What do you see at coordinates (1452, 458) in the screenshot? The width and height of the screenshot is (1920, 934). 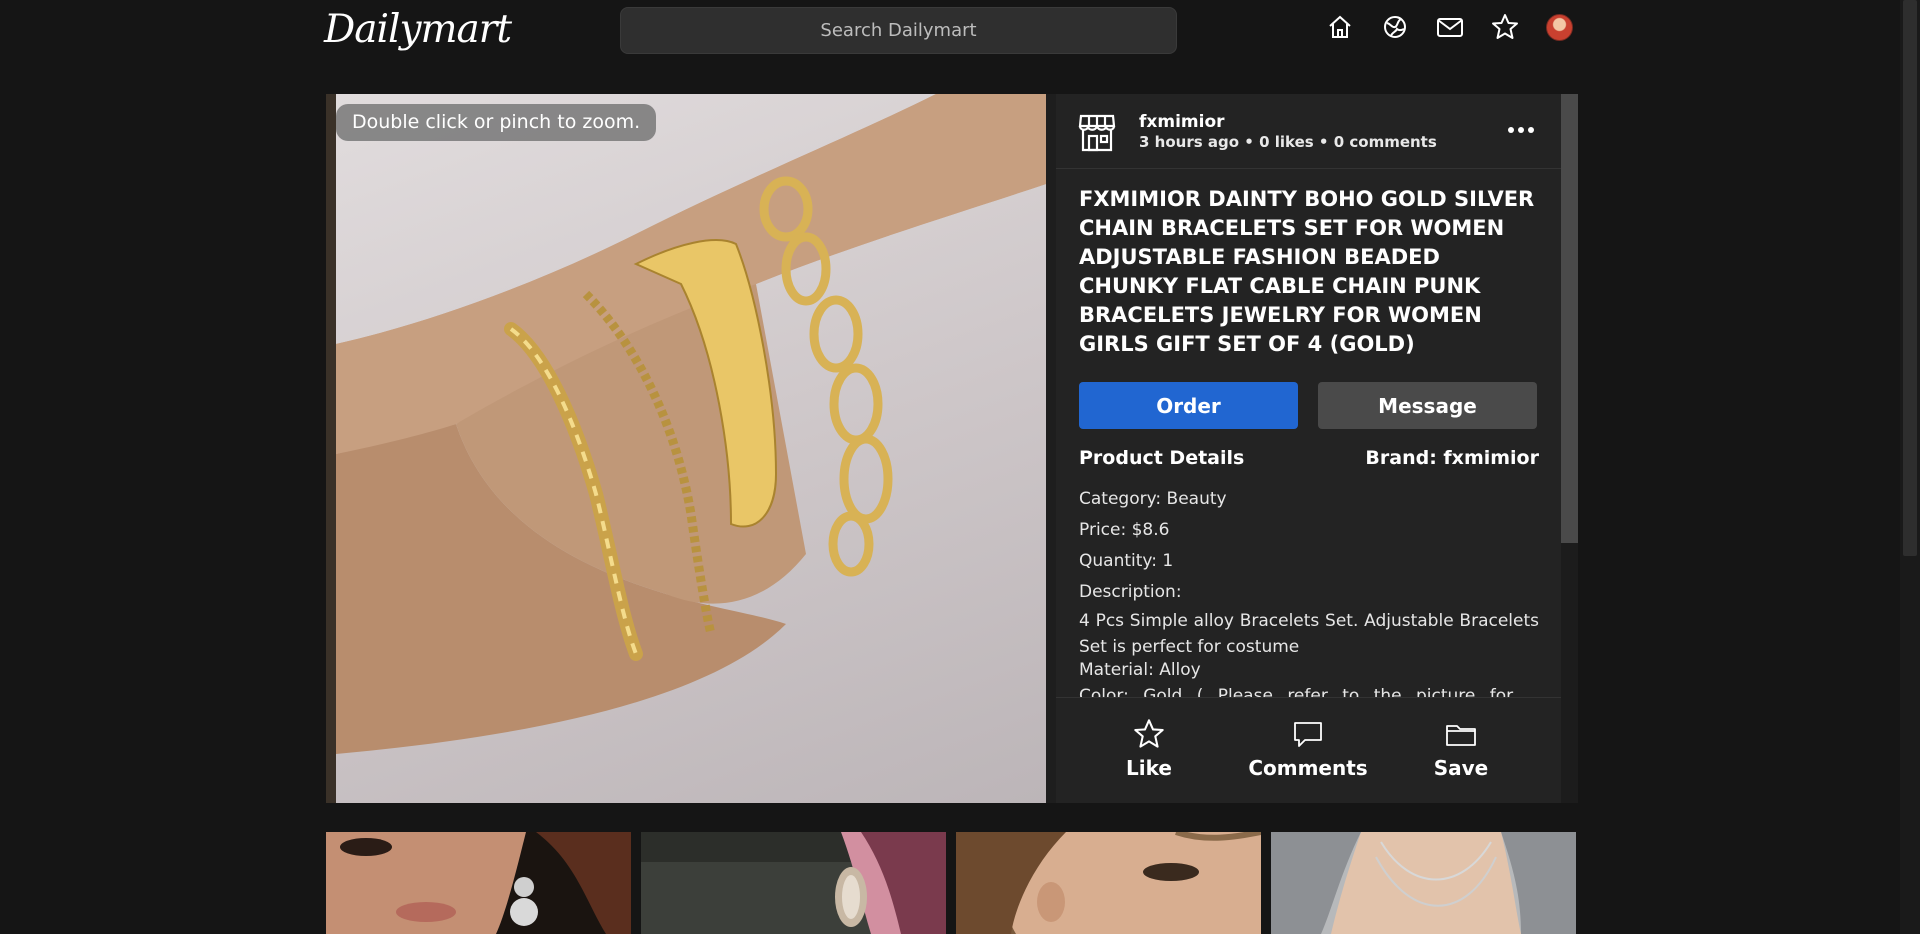 I see `brand-label: Brand: fxmimior` at bounding box center [1452, 458].